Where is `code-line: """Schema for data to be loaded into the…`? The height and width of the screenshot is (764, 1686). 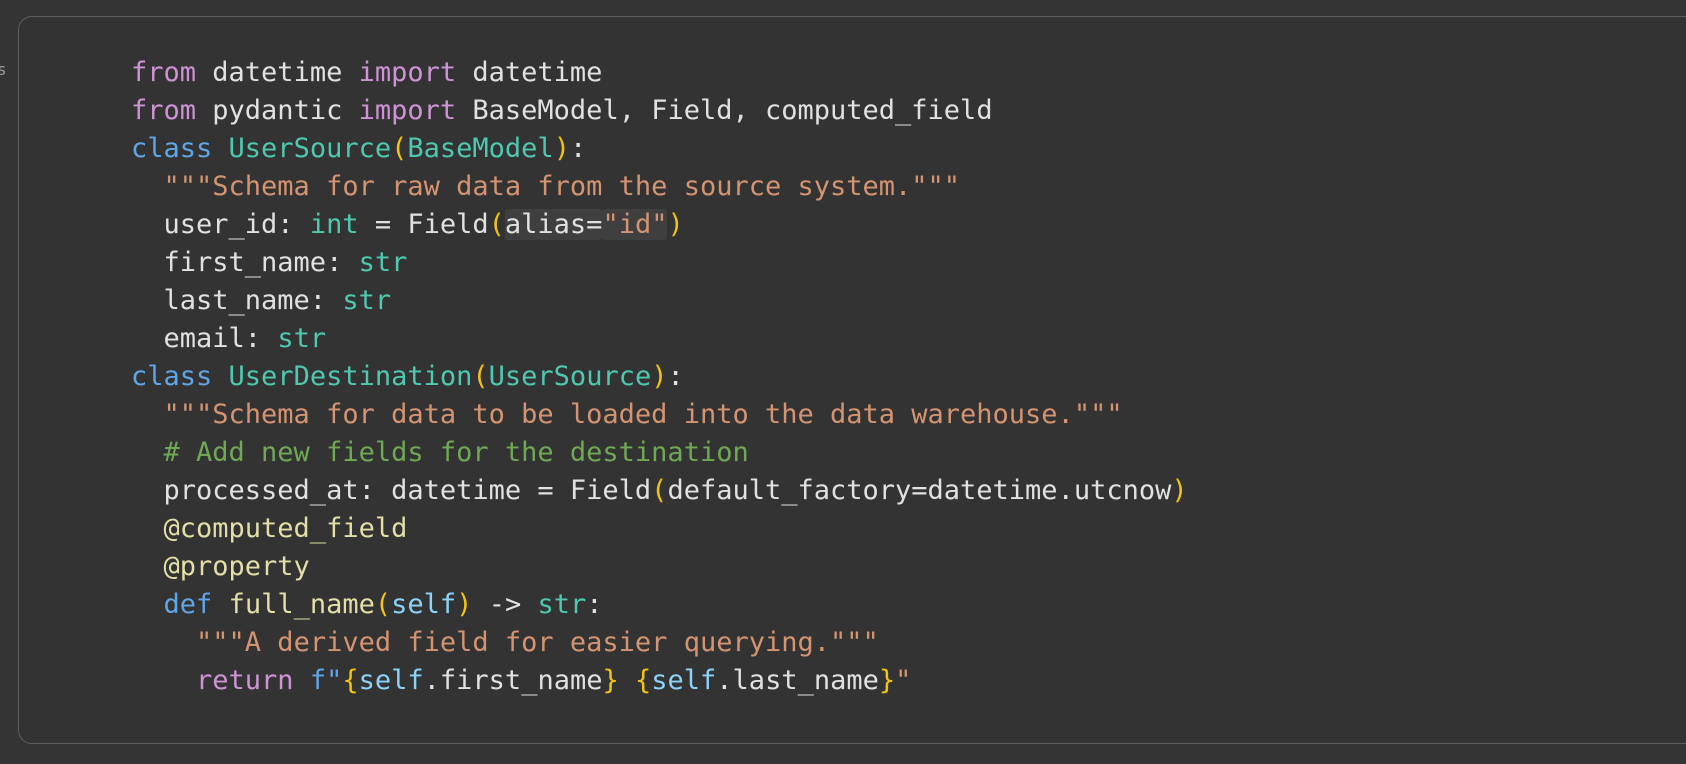 code-line: """Schema for data to be loaded into the… is located at coordinates (659, 415).